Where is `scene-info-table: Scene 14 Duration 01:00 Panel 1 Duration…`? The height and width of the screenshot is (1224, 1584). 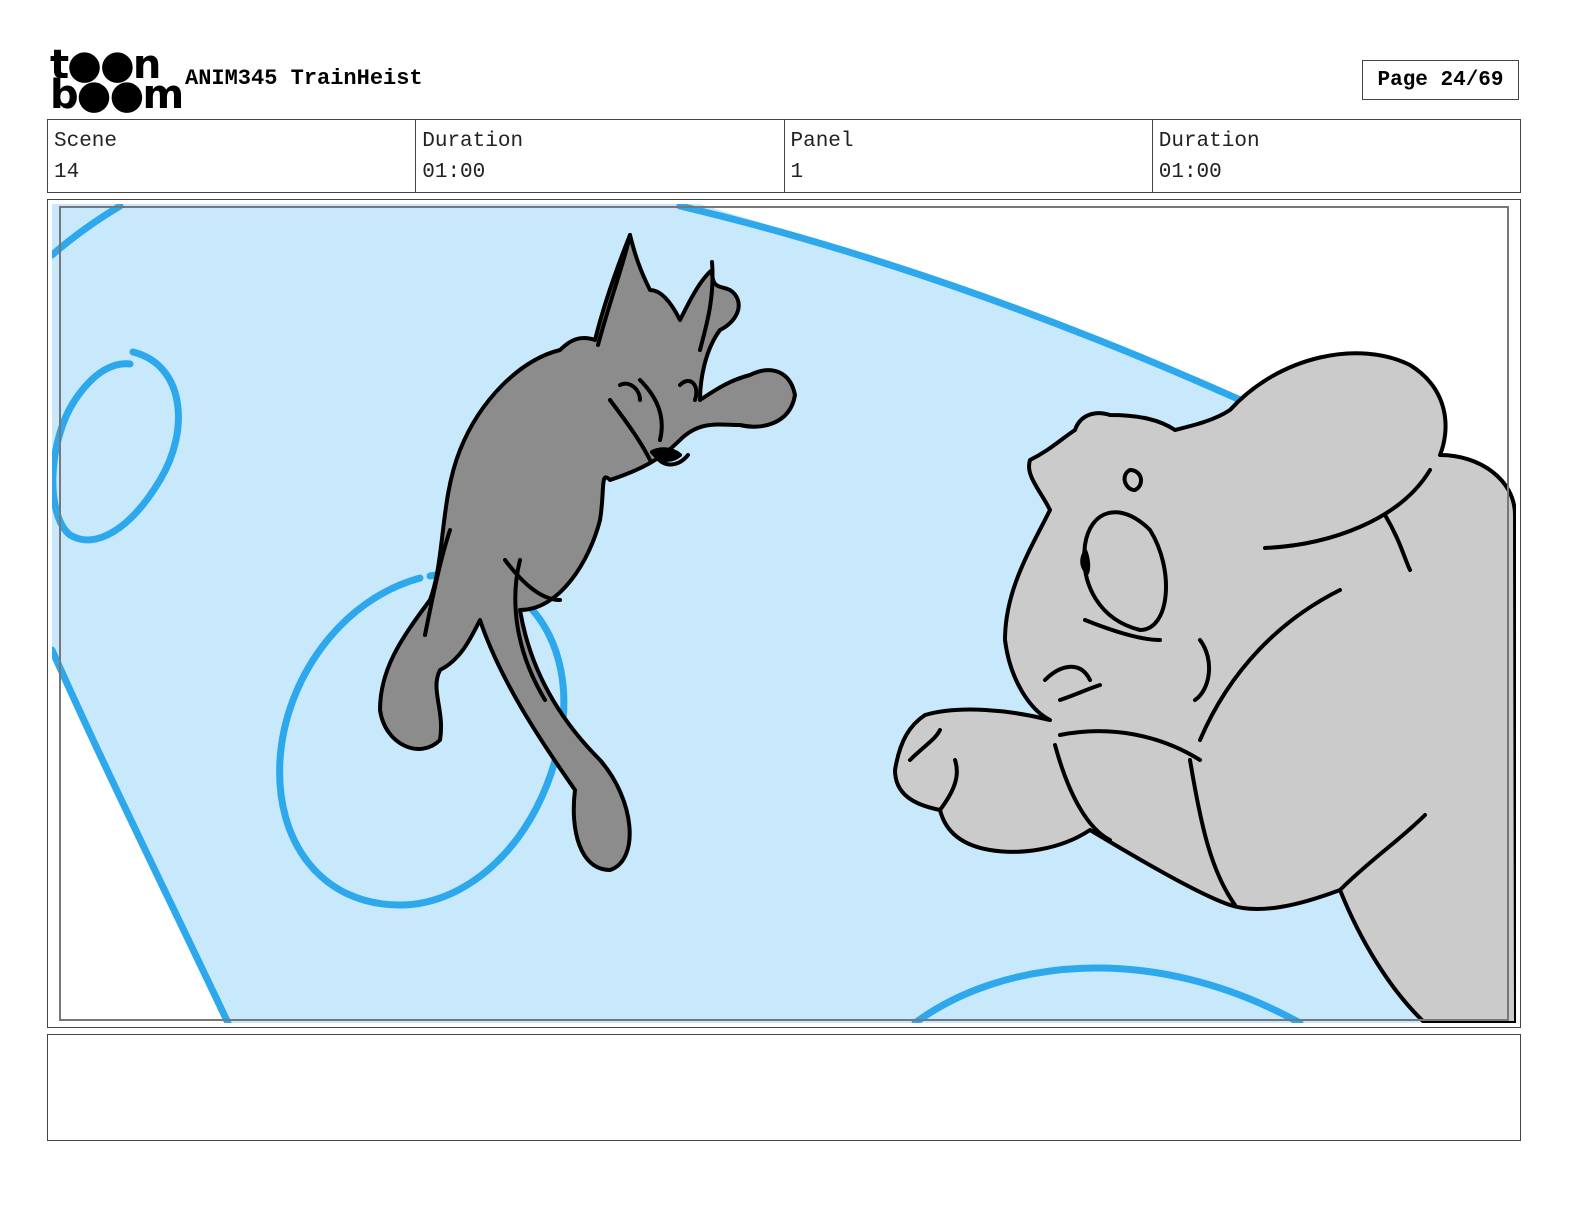
scene-info-table: Scene 14 Duration 01:00 Panel 1 Duration… is located at coordinates (784, 156).